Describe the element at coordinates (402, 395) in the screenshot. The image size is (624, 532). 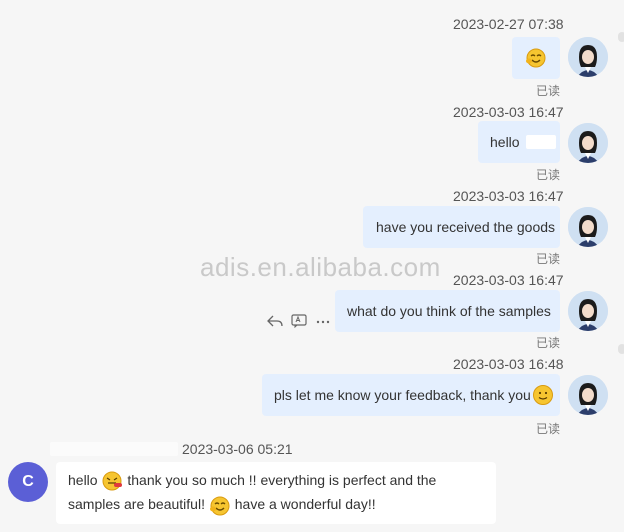
I see `message-text: pls let me know your feedback, thank you` at that location.